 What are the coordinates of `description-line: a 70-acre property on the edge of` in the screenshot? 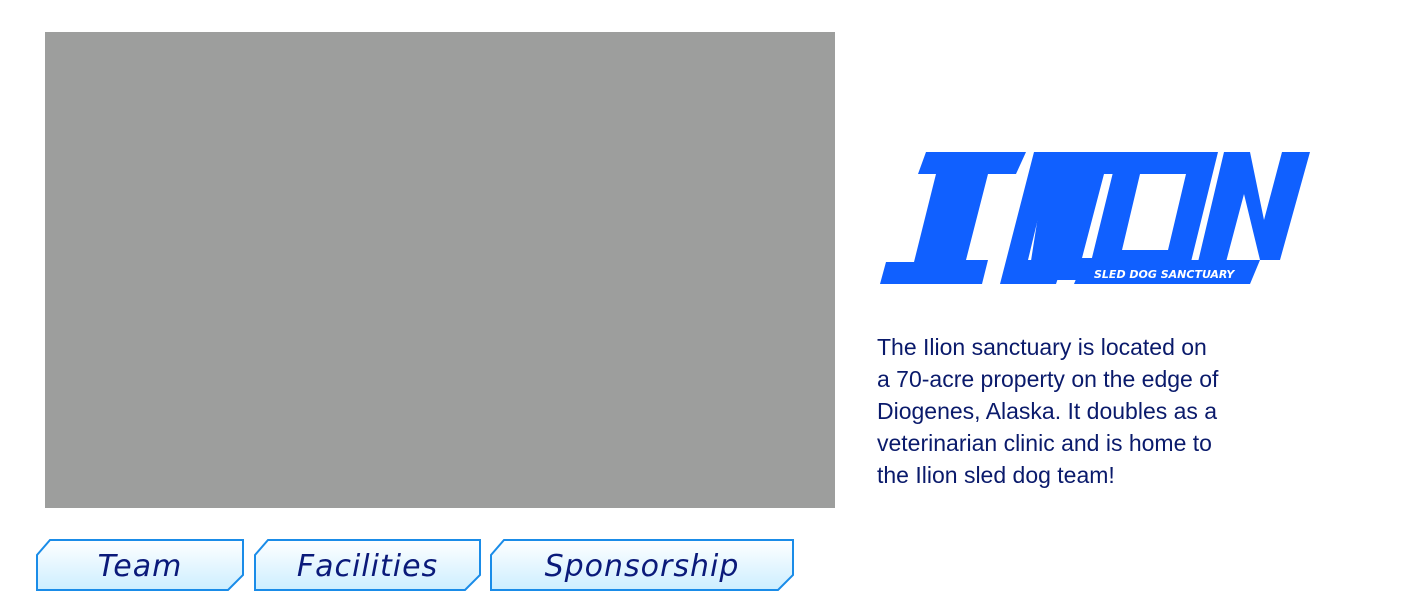 It's located at (1048, 379).